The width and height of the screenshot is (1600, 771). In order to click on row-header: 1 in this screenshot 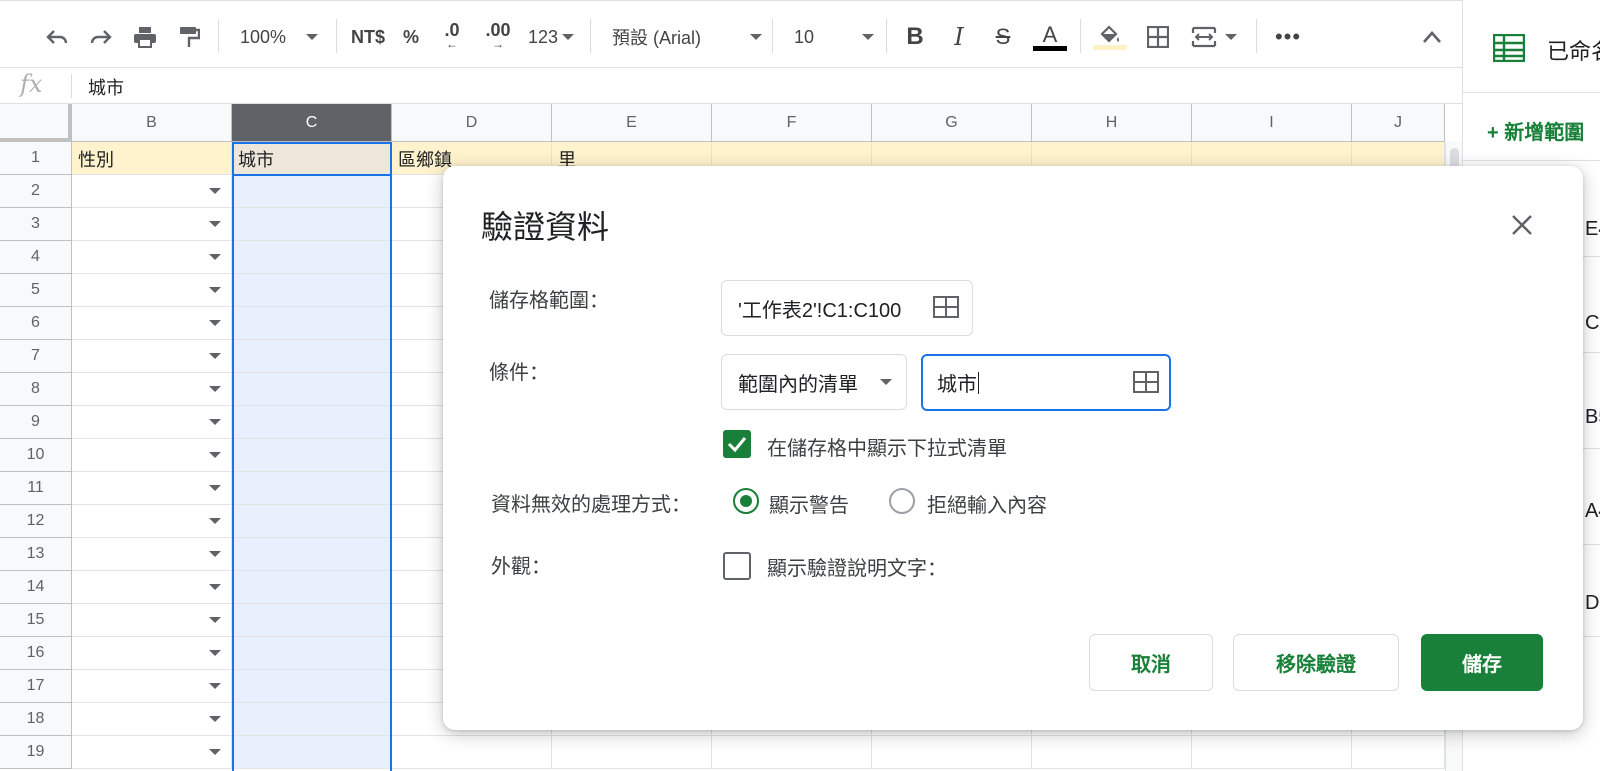, I will do `click(36, 158)`.